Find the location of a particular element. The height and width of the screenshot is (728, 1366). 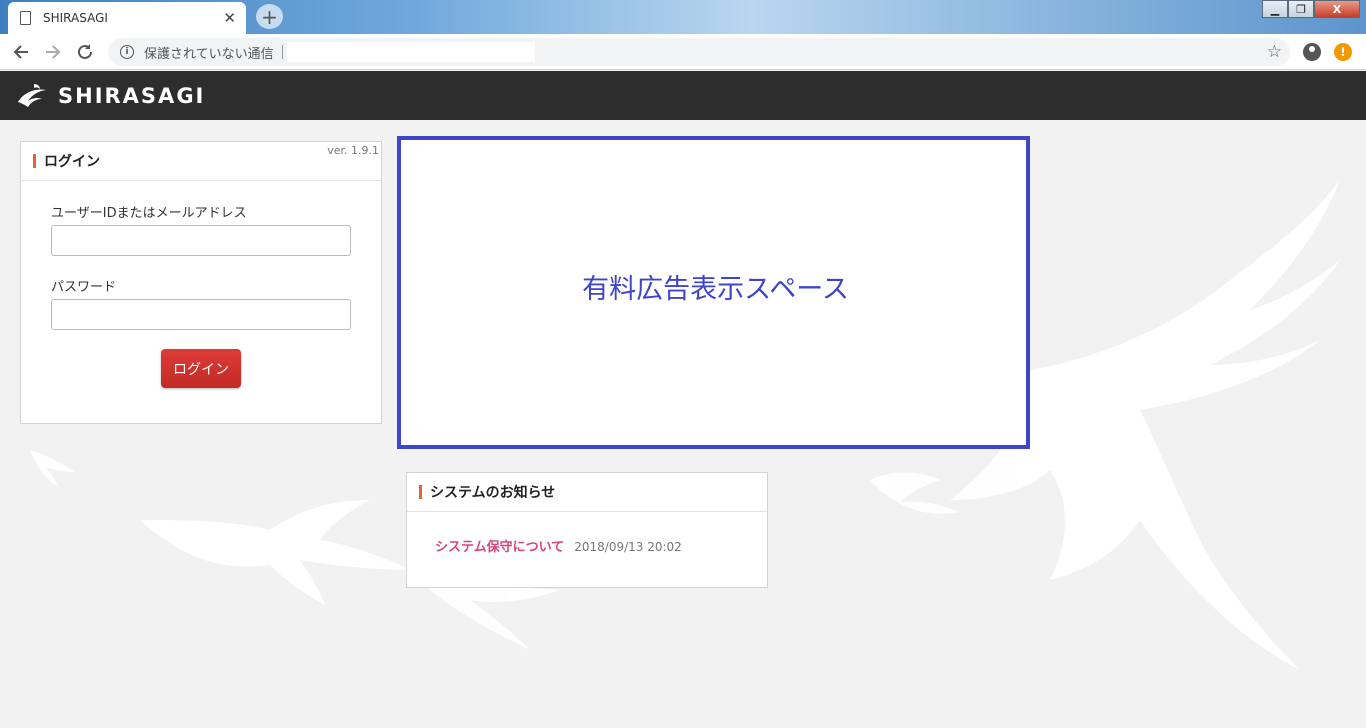

notice-heading: システムのお知らせ is located at coordinates (493, 493).